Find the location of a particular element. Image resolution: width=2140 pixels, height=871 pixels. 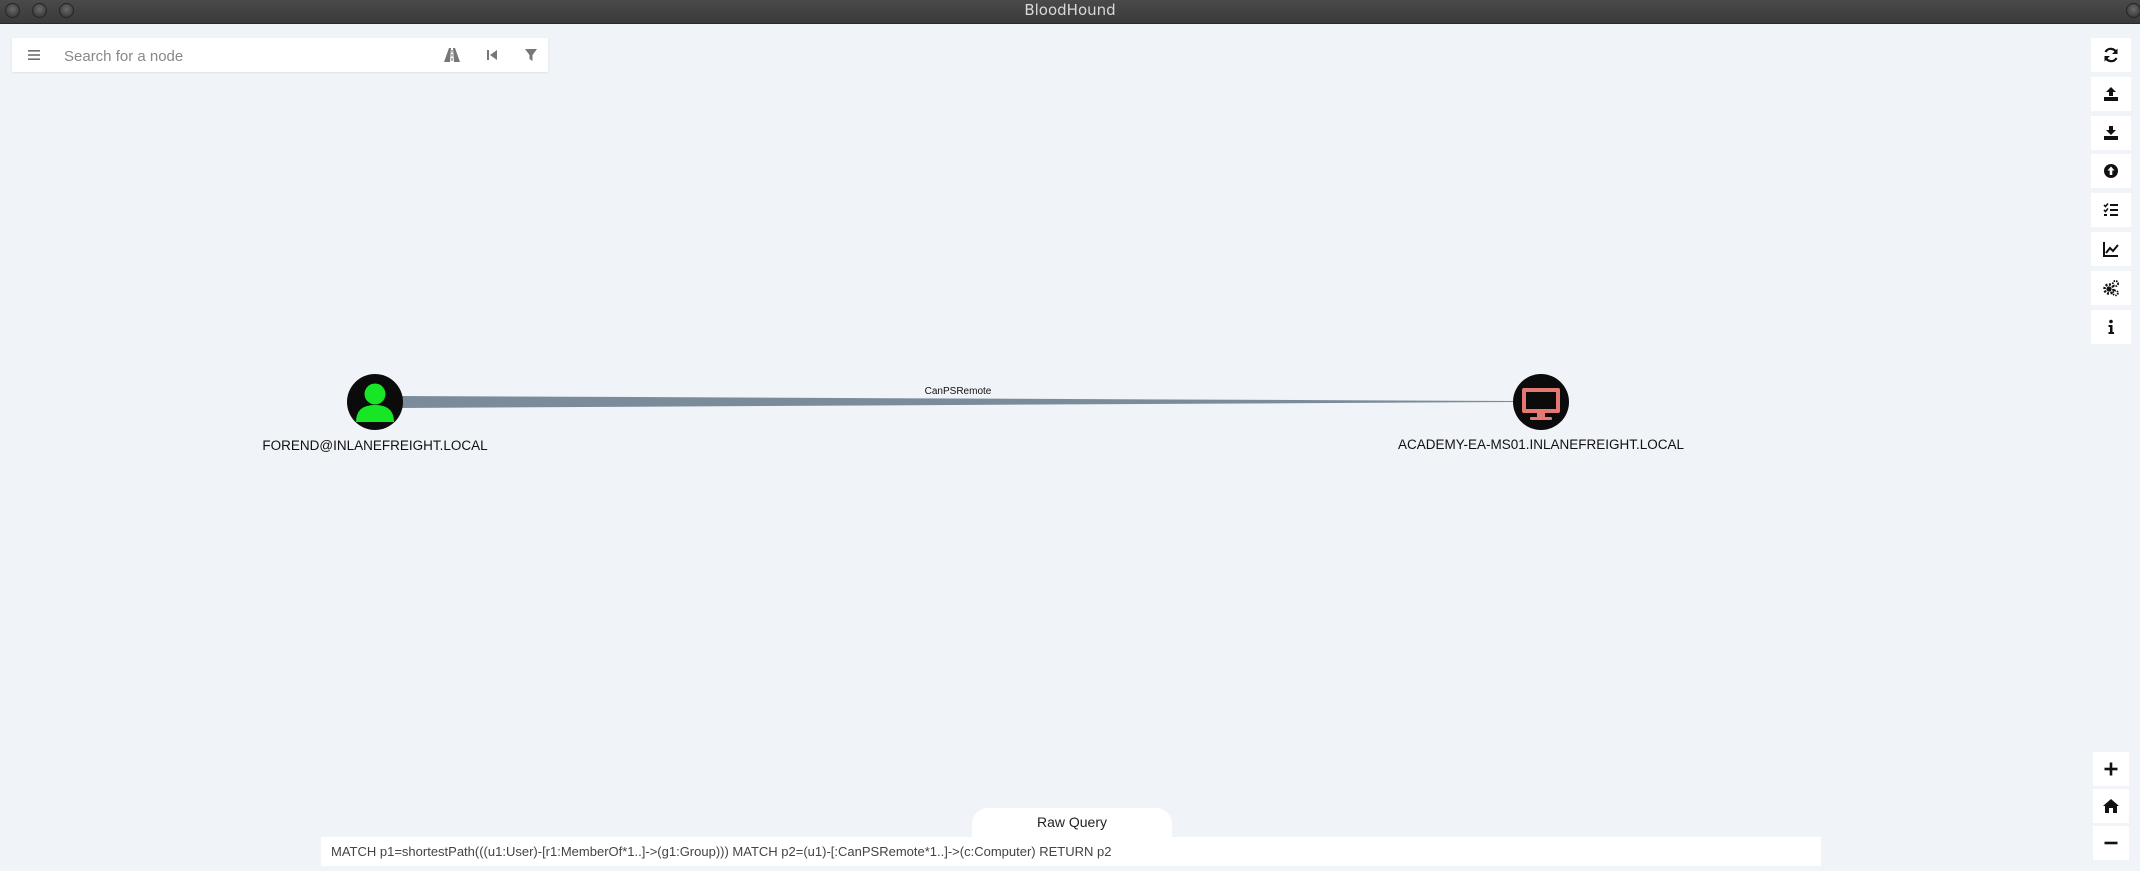

search-input is located at coordinates (249, 56).